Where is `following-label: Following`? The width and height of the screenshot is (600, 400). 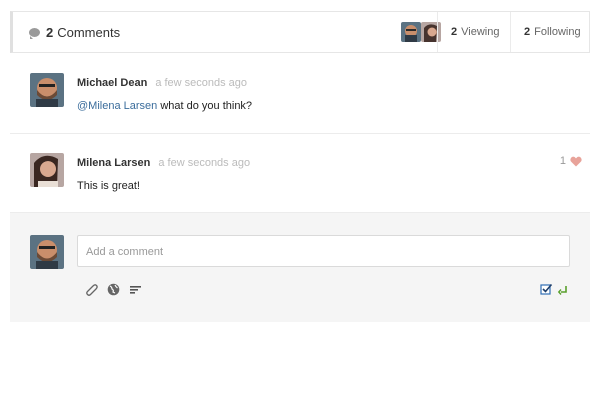
following-label: Following is located at coordinates (557, 32).